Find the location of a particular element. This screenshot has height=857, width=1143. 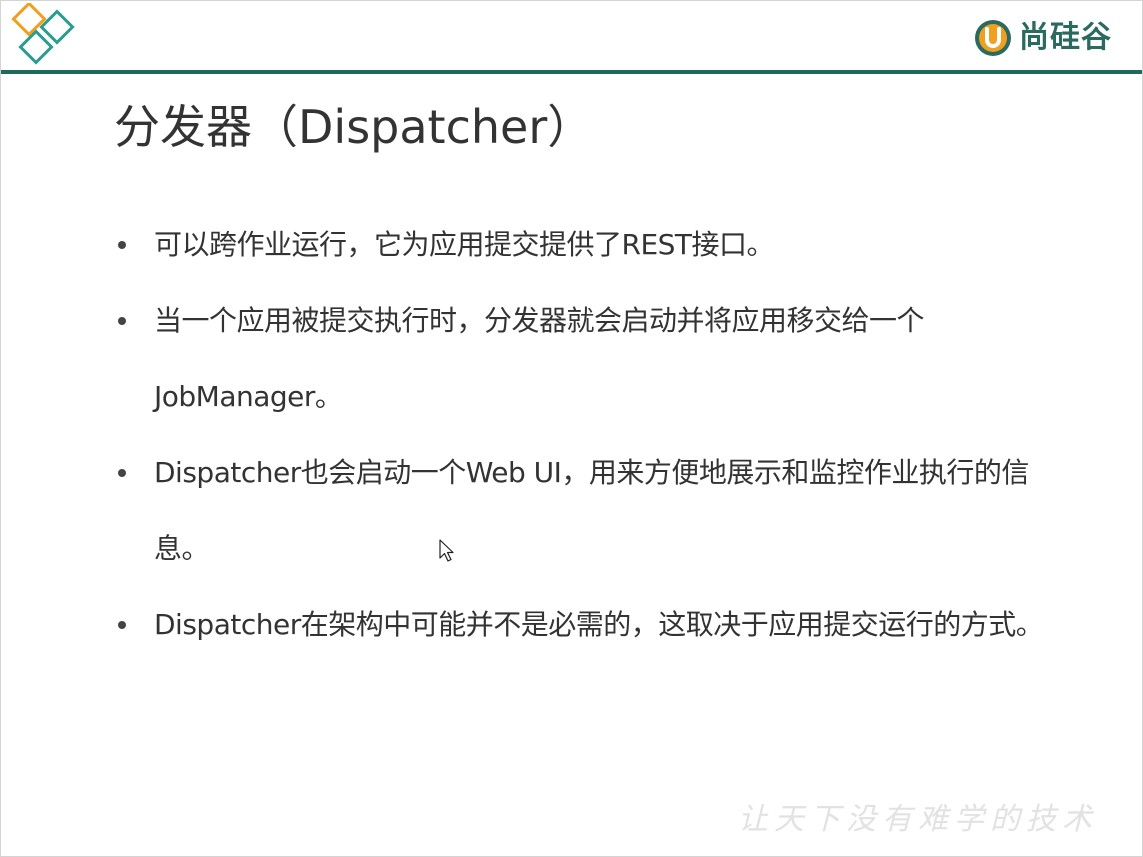

slide-header: 尚硅谷 is located at coordinates (571, 36).